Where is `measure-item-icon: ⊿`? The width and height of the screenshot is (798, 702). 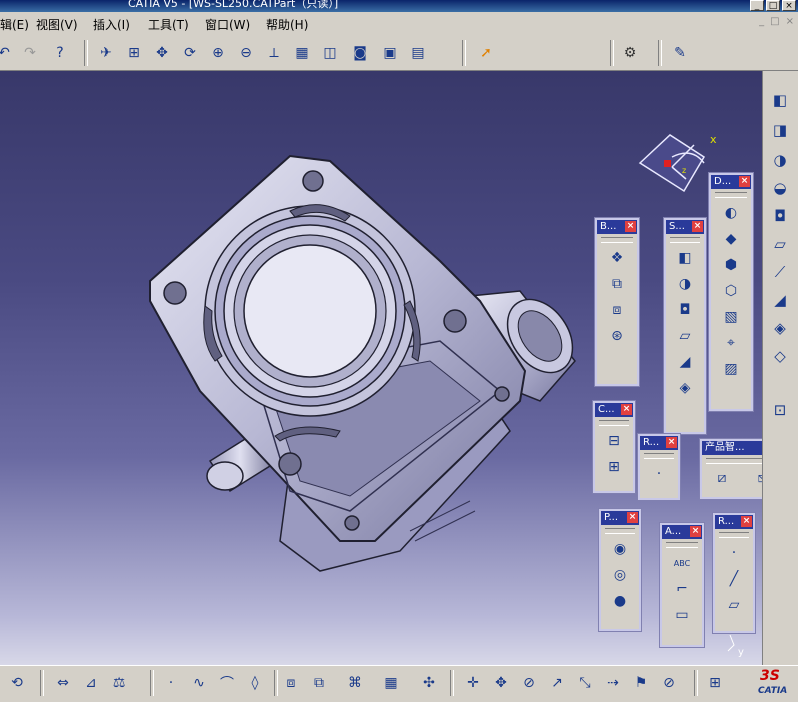
measure-item-icon: ⊿ is located at coordinates (91, 683).